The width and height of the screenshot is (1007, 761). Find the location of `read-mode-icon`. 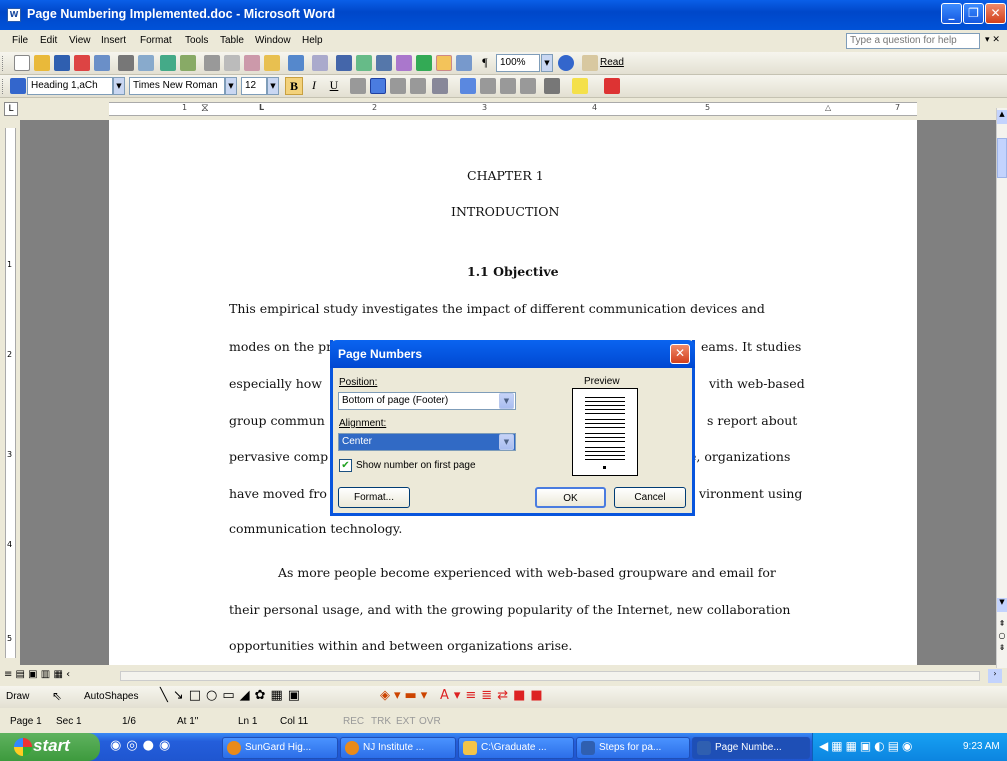

read-mode-icon is located at coordinates (590, 63).